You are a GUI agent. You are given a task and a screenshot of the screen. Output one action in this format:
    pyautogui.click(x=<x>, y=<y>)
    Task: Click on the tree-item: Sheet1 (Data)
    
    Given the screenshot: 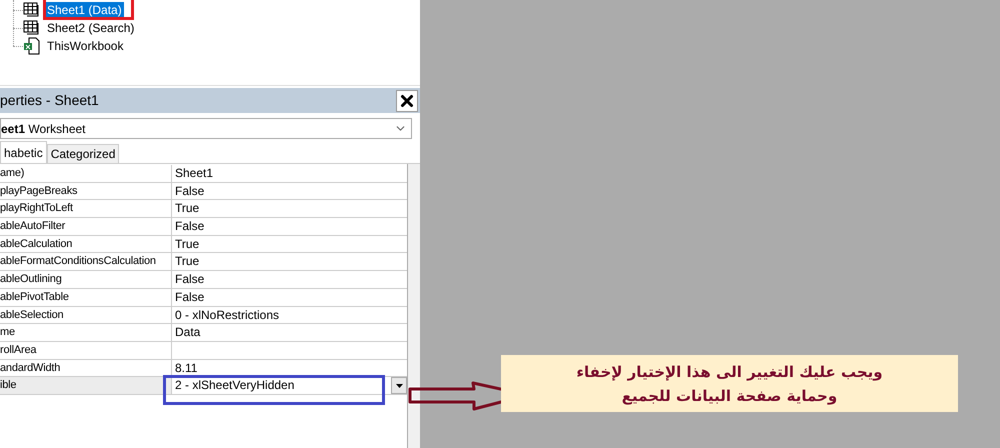 What is the action you would take?
    pyautogui.click(x=84, y=10)
    